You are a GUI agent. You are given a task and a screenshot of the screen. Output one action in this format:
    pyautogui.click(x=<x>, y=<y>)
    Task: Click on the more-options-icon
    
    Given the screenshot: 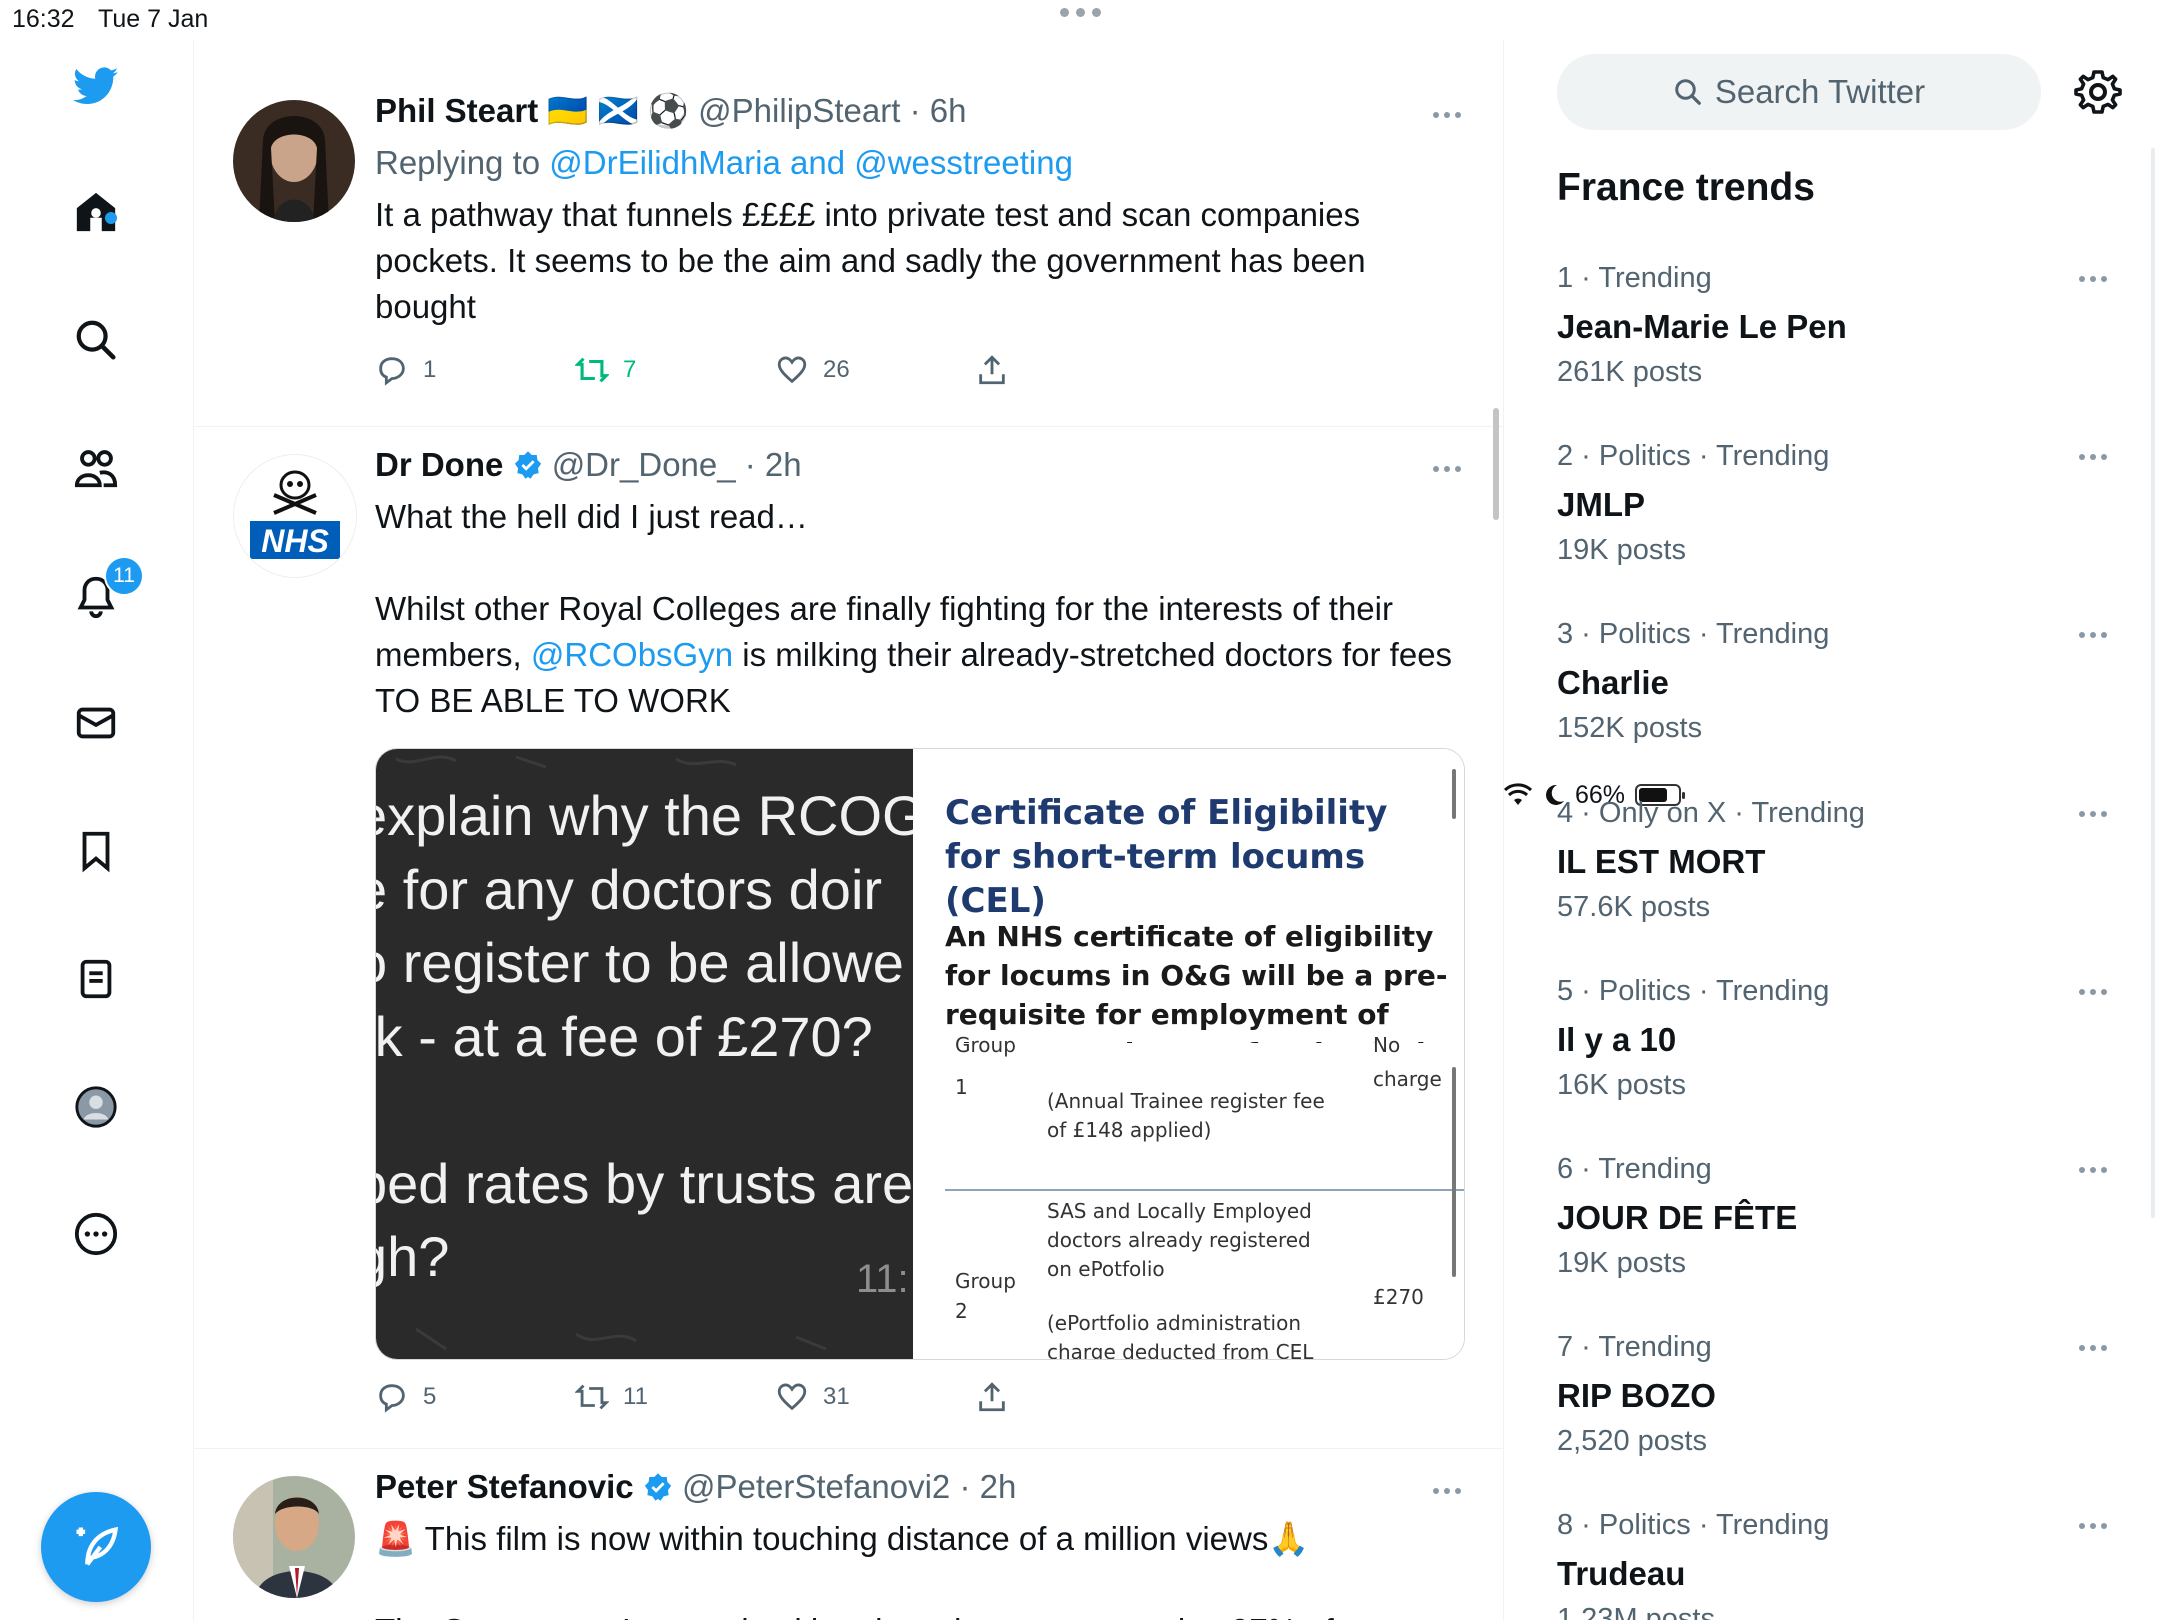 What is the action you would take?
    pyautogui.click(x=96, y=1234)
    